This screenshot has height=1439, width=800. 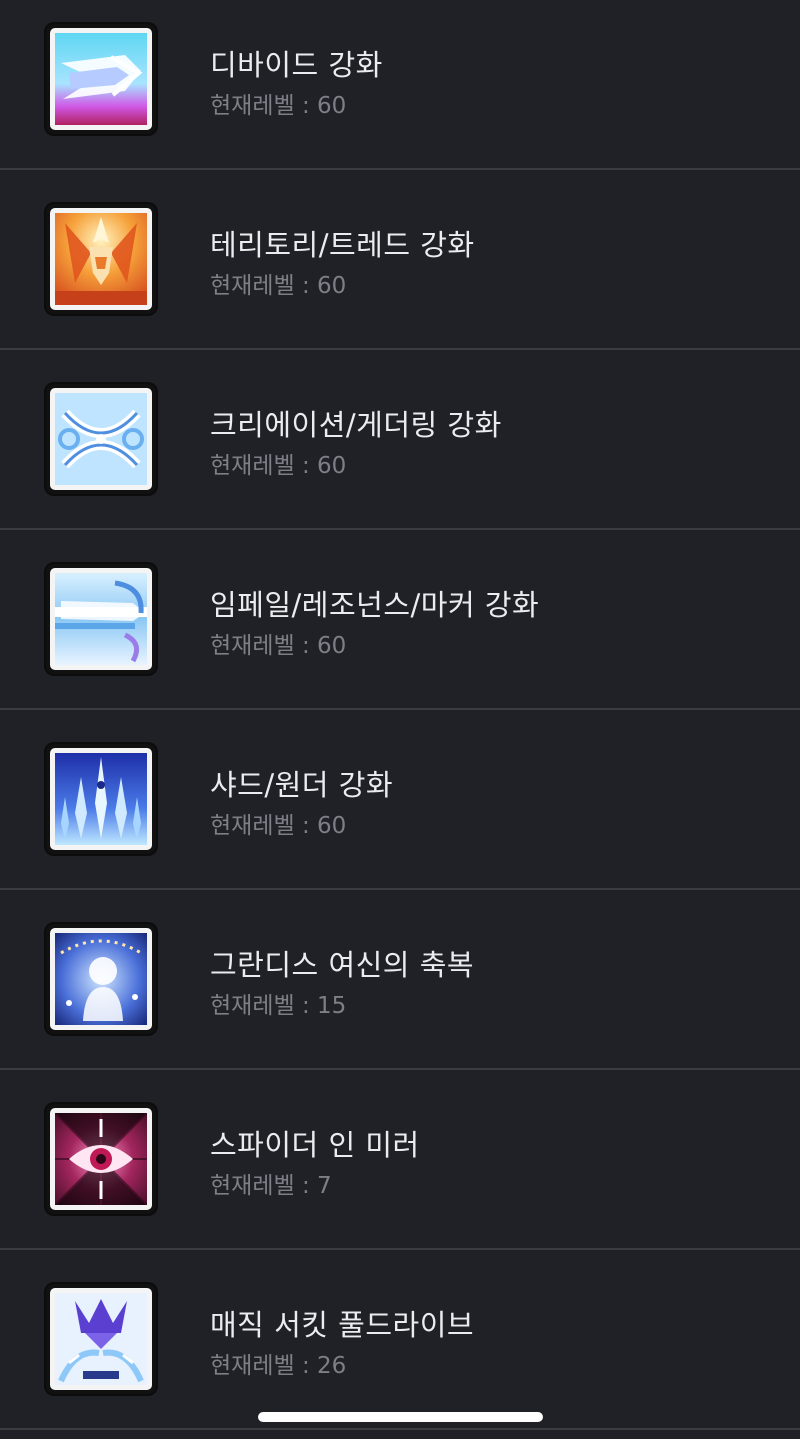 I want to click on skill-row: 그란디스 여신의 축복 현재레벨 : 15, so click(x=400, y=980).